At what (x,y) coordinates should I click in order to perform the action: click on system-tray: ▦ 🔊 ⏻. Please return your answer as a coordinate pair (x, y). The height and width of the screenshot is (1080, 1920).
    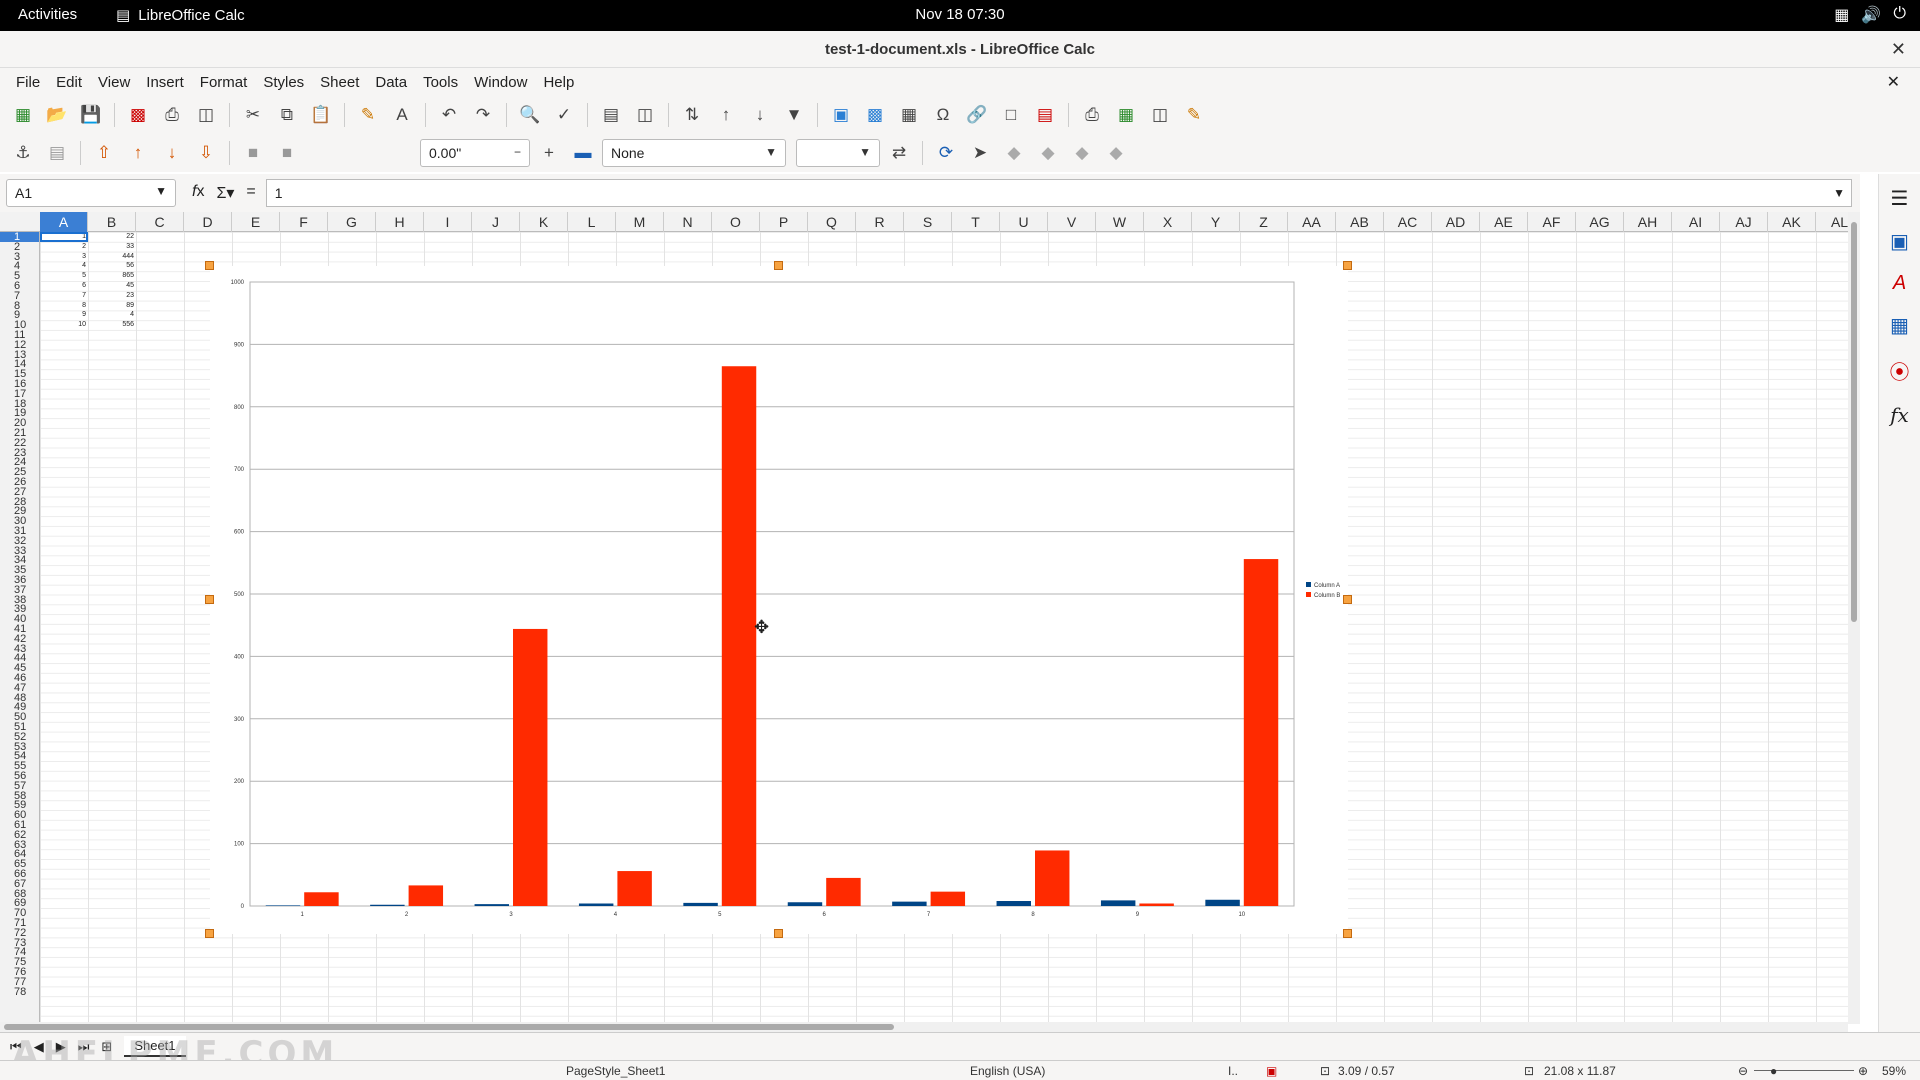
    Looking at the image, I should click on (1870, 15).